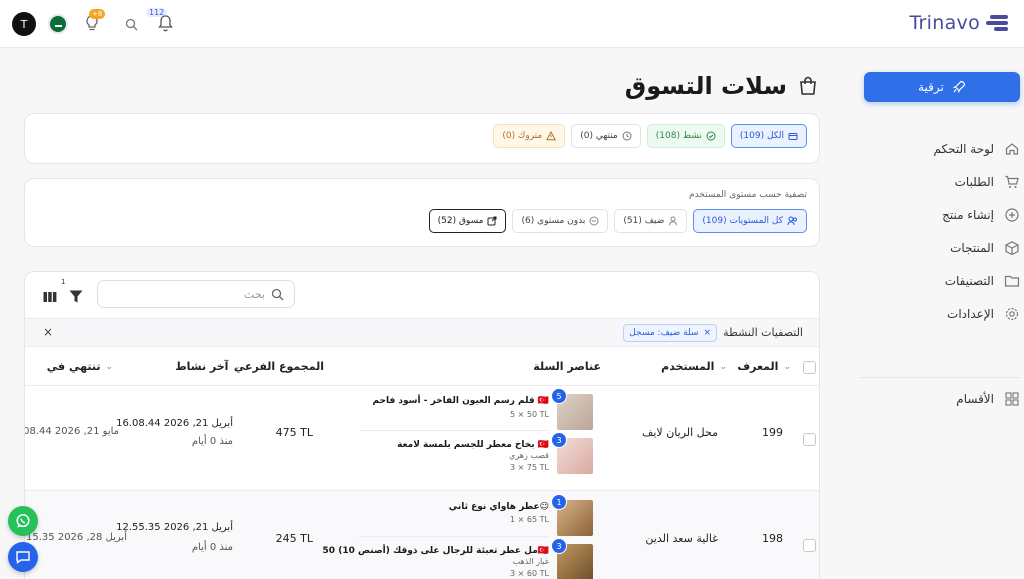 This screenshot has width=1024, height=579. What do you see at coordinates (1012, 148) in the screenshot?
I see `home-icon` at bounding box center [1012, 148].